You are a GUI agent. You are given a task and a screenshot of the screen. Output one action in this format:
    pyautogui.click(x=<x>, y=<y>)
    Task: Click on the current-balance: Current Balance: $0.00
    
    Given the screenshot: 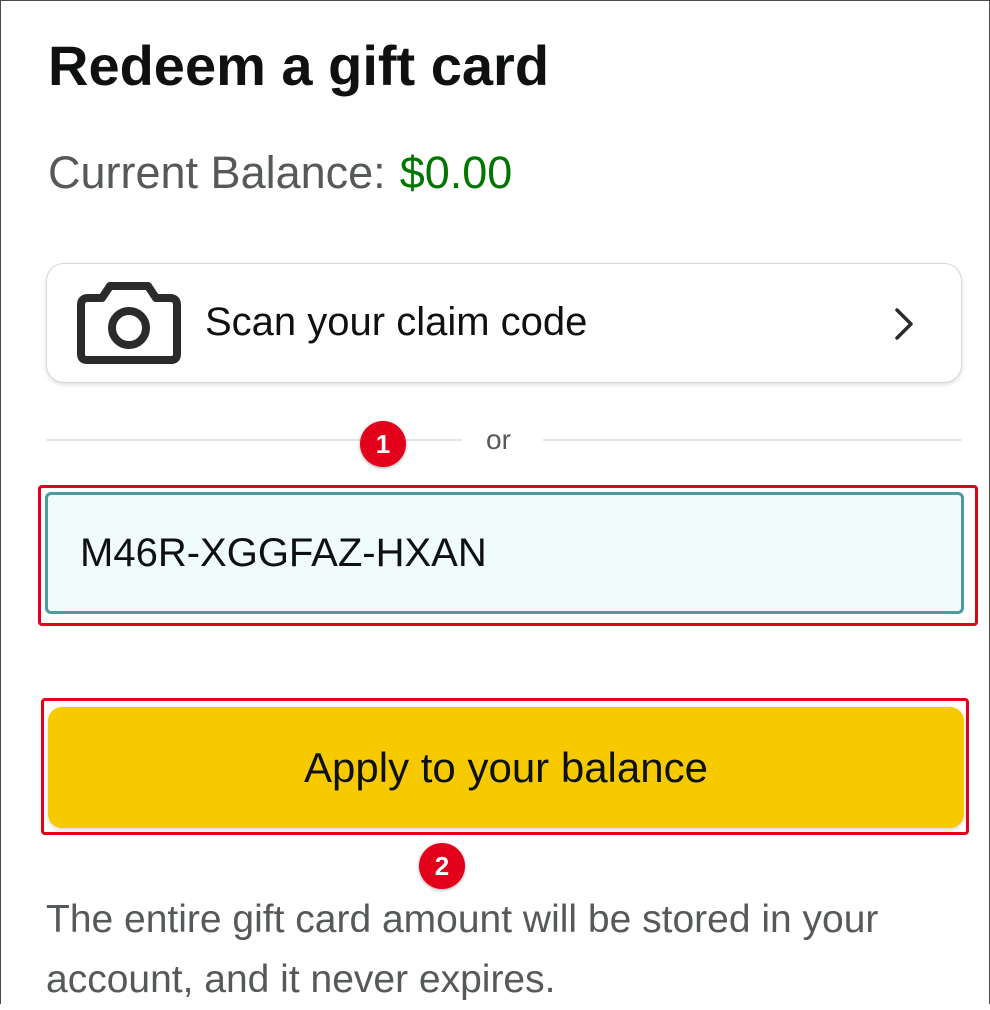 What is the action you would take?
    pyautogui.click(x=280, y=173)
    